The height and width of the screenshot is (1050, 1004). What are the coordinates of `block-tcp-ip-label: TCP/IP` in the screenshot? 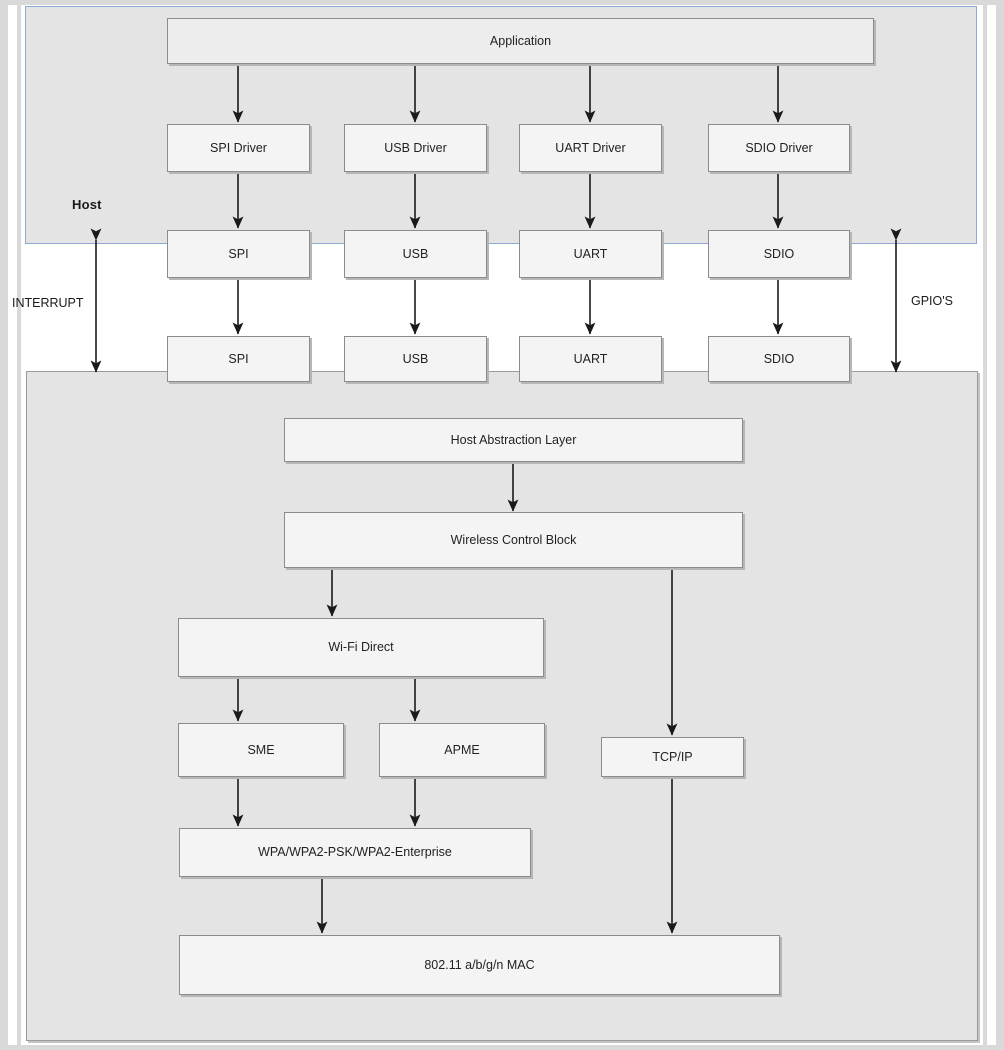 It's located at (672, 756).